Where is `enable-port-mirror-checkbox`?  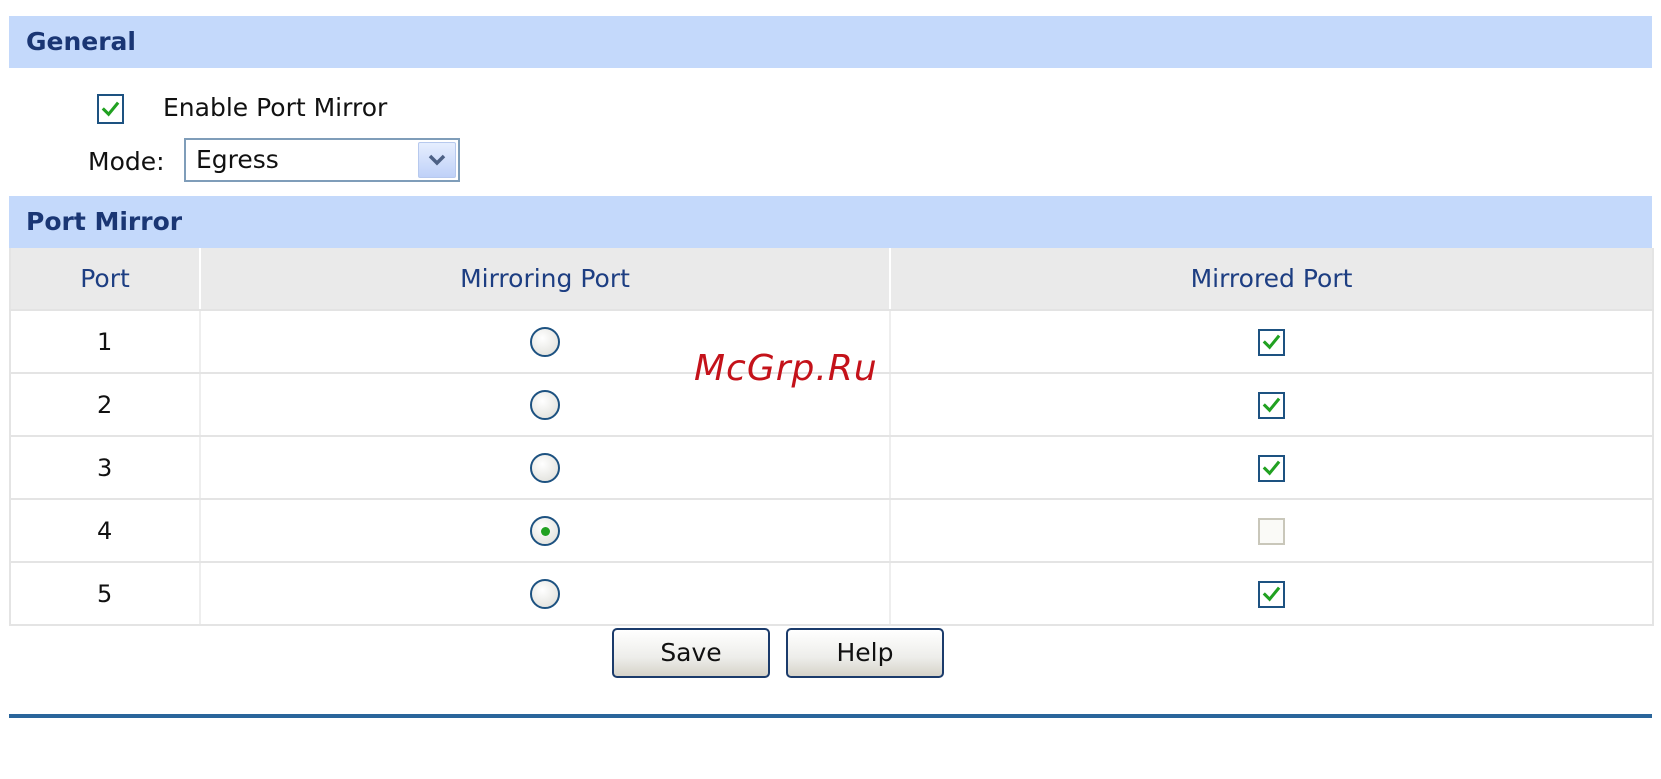
enable-port-mirror-checkbox is located at coordinates (110, 109).